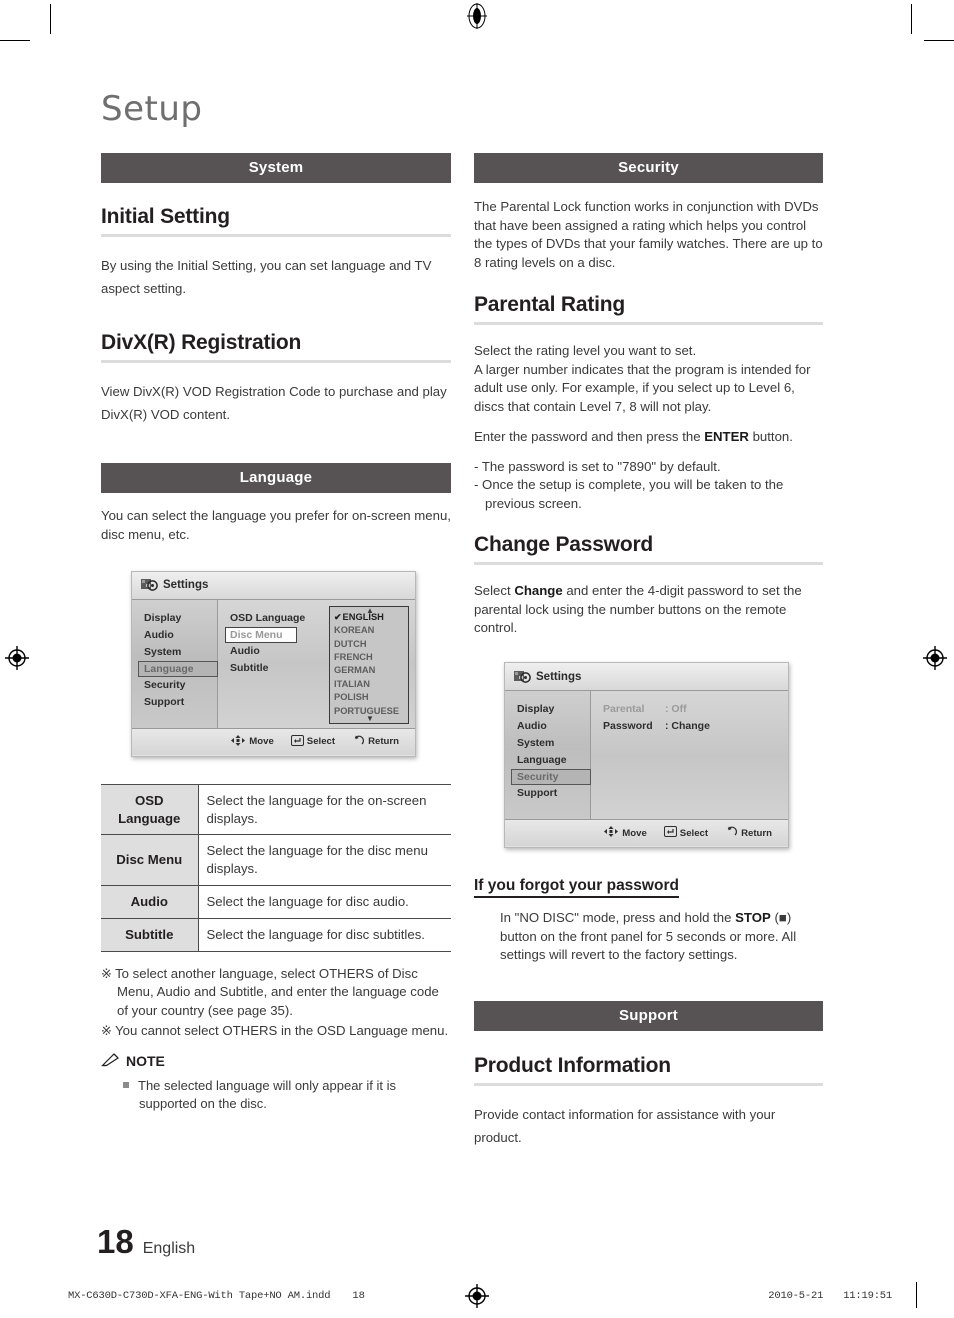 The width and height of the screenshot is (954, 1318). I want to click on stop-button-emphasis: STOP, so click(753, 918).